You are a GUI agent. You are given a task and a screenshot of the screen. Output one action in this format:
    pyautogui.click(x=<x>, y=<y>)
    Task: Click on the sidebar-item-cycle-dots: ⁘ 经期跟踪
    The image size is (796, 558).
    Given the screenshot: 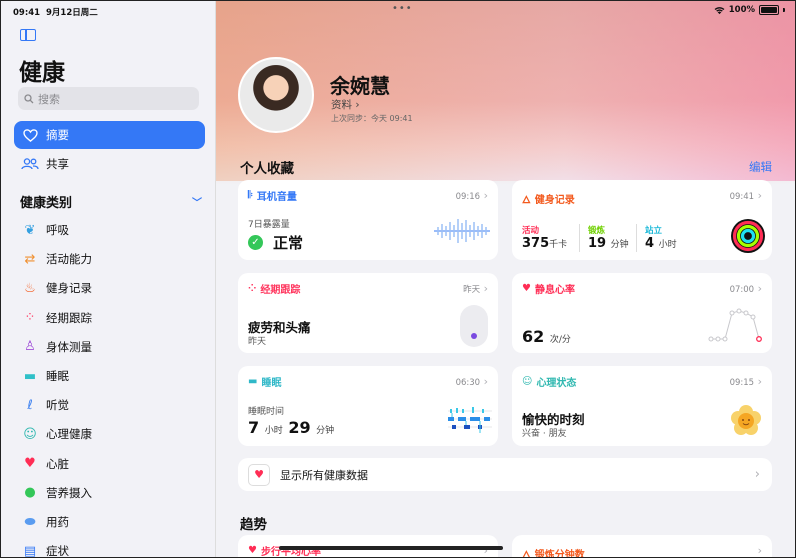 What is the action you would take?
    pyautogui.click(x=109, y=318)
    